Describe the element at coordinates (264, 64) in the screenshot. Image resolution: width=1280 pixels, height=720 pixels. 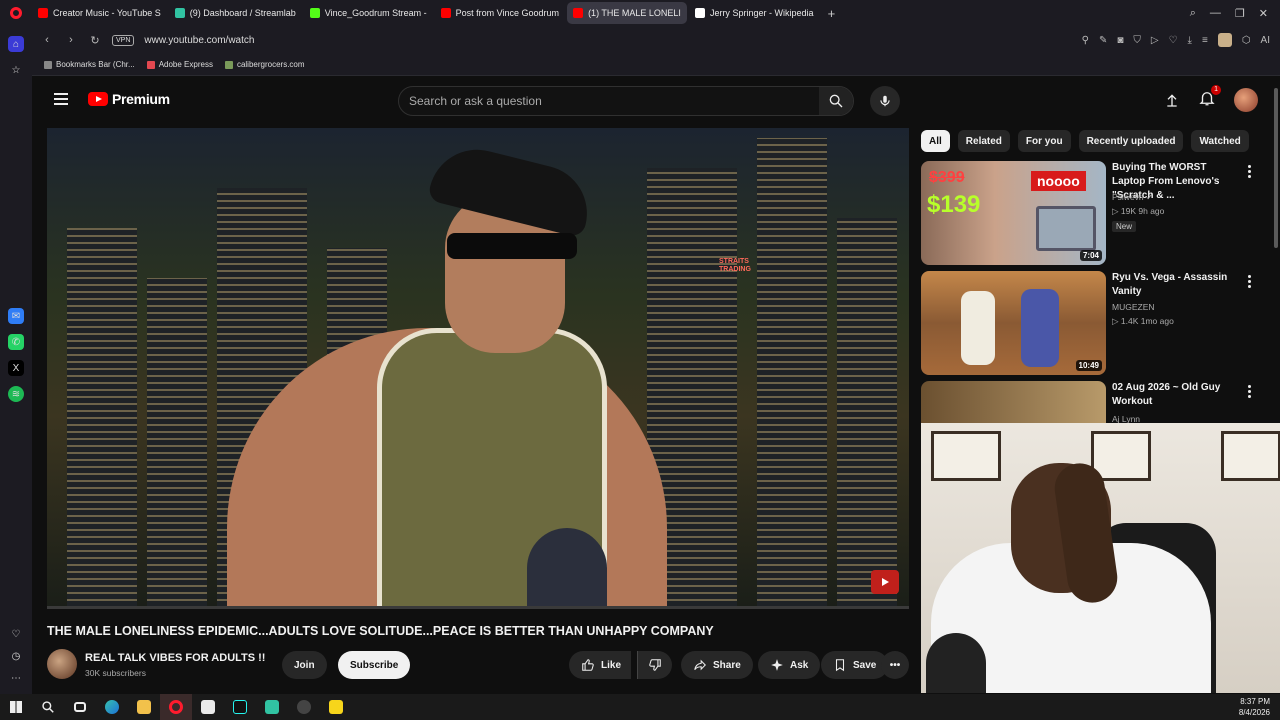
I see `bookmark-item: calibergrocers.com` at that location.